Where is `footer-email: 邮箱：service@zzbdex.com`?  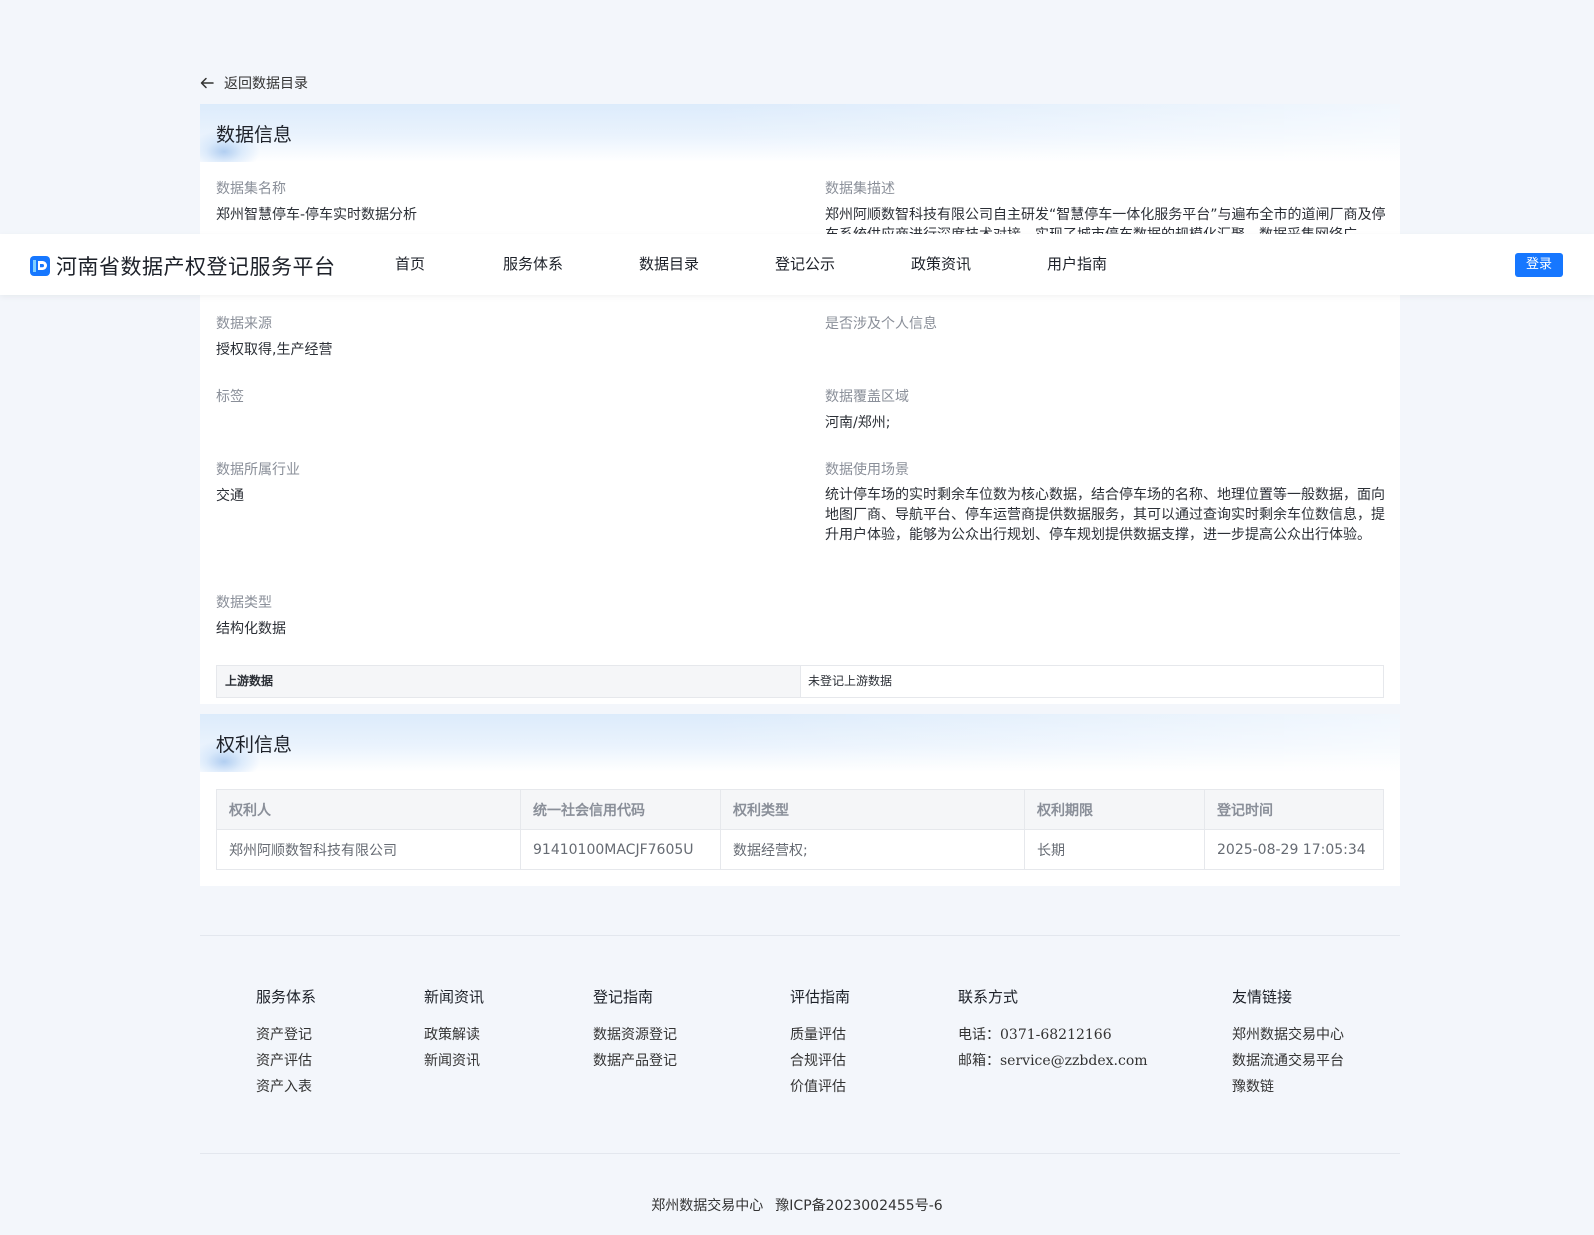 footer-email: 邮箱：service@zzbdex.com is located at coordinates (1053, 1061).